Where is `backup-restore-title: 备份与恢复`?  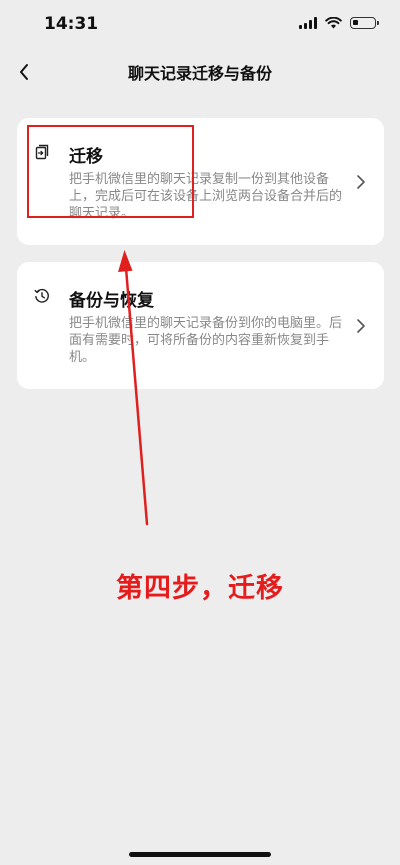 backup-restore-title: 备份与恢复 is located at coordinates (111, 301).